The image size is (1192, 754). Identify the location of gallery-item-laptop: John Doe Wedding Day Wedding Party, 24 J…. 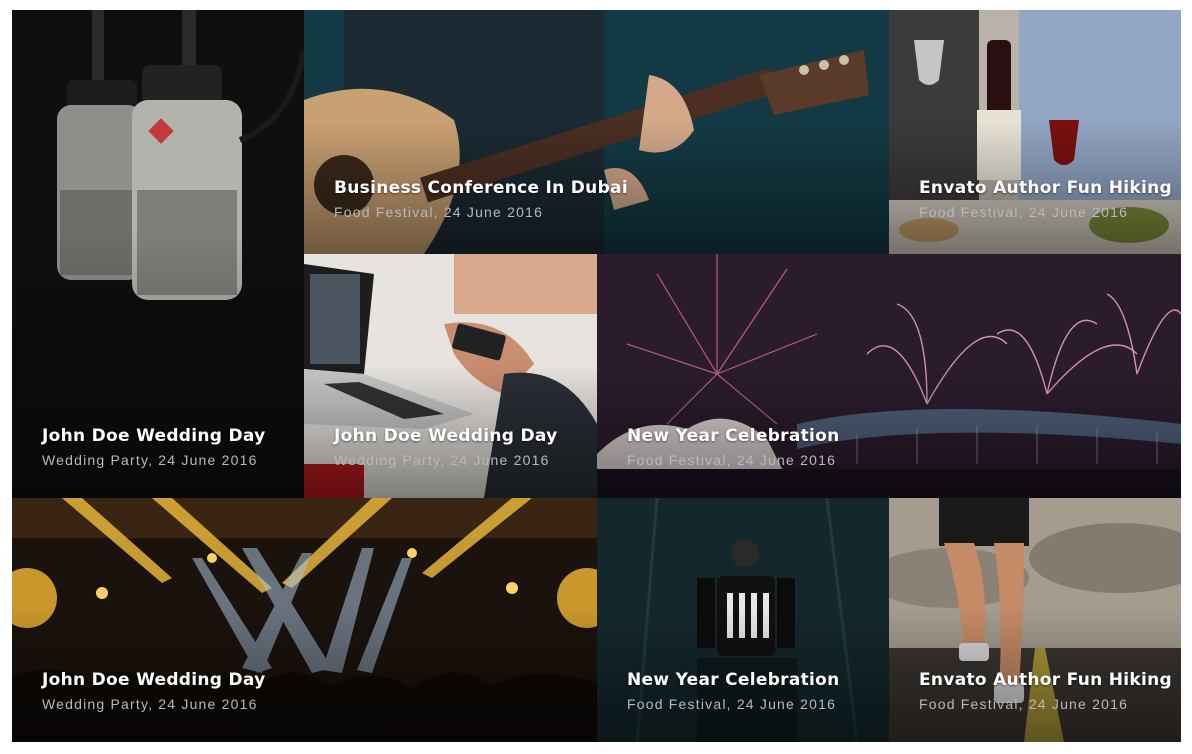
(450, 376).